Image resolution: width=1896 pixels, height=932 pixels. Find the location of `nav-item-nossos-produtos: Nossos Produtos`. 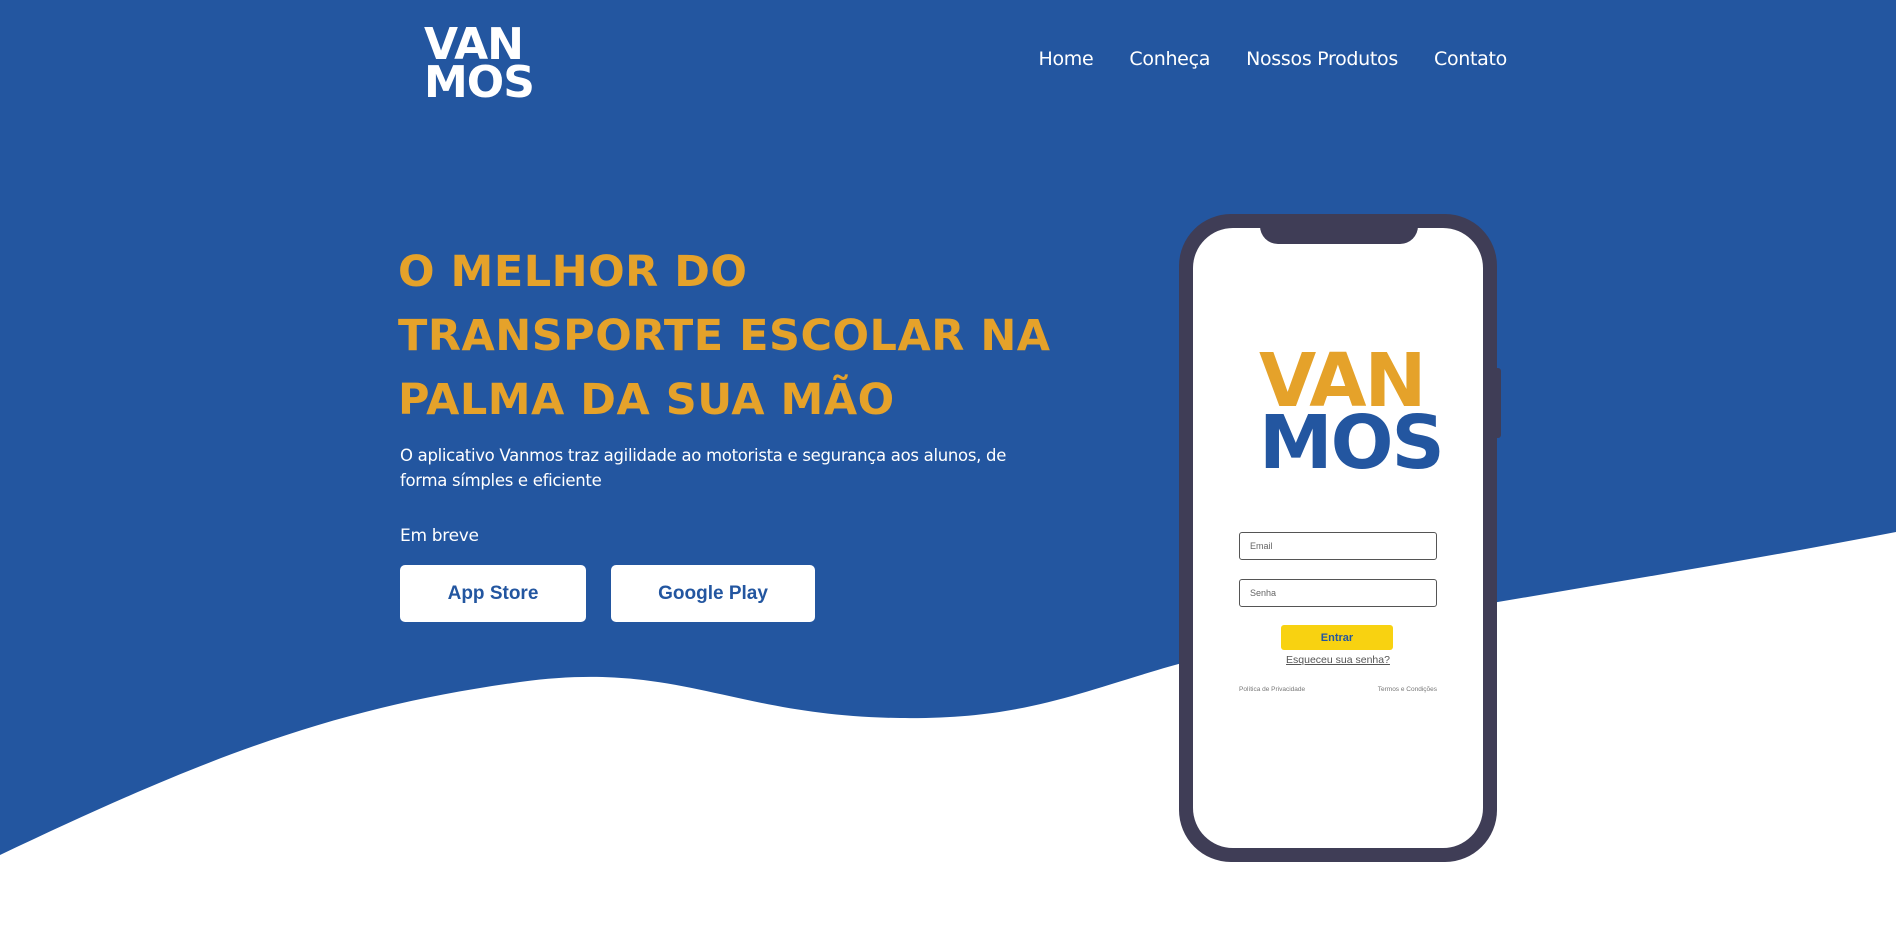

nav-item-nossos-produtos: Nossos Produtos is located at coordinates (1322, 59).